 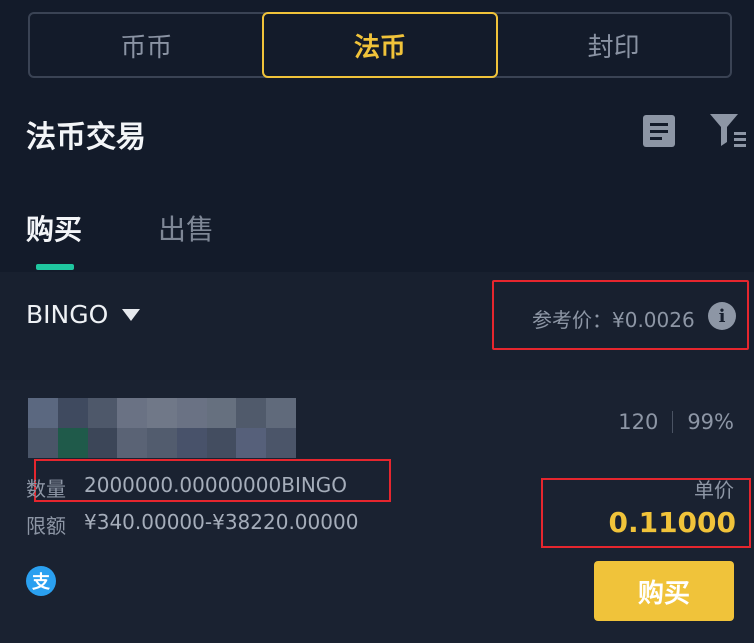 I want to click on coin-name: BINGO, so click(x=67, y=314).